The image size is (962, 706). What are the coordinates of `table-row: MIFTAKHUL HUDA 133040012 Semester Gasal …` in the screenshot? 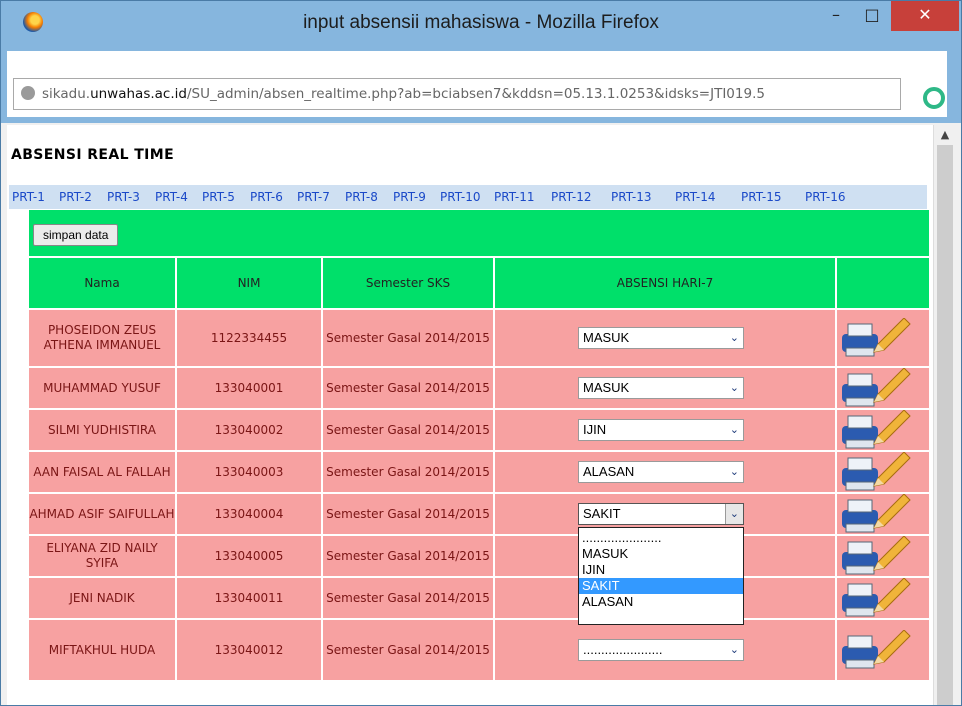 It's located at (479, 650).